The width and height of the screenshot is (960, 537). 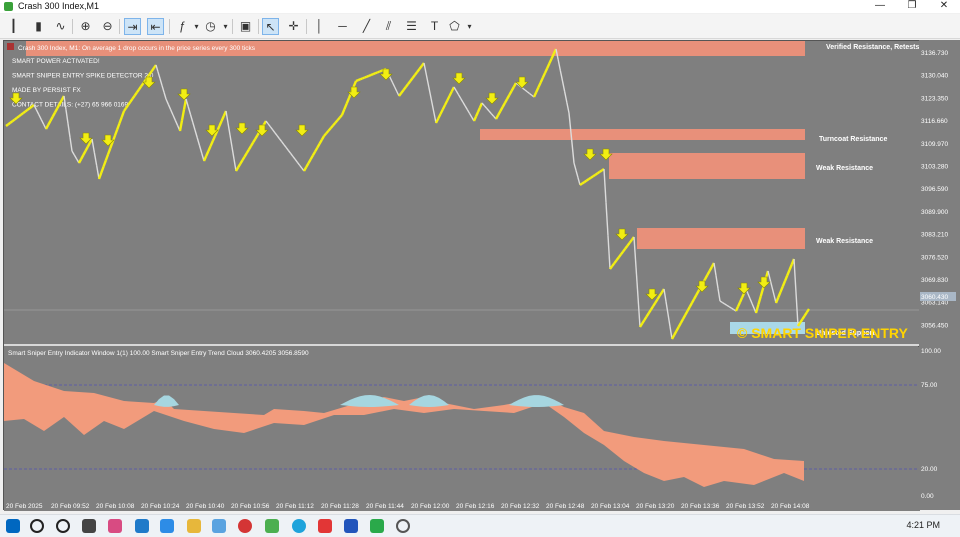 What do you see at coordinates (366, 26) in the screenshot?
I see `trendline-icon: ╱` at bounding box center [366, 26].